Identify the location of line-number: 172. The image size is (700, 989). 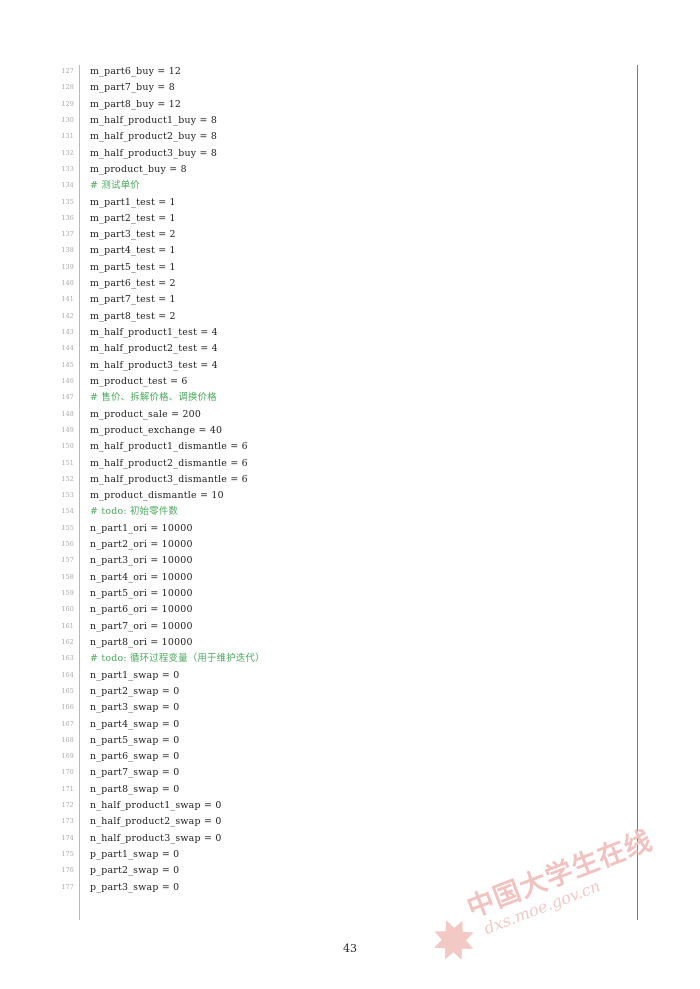
(67, 806).